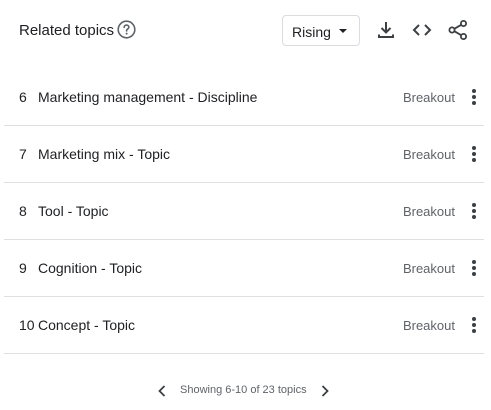 This screenshot has height=410, width=491. I want to click on rank-number: 9, so click(23, 268).